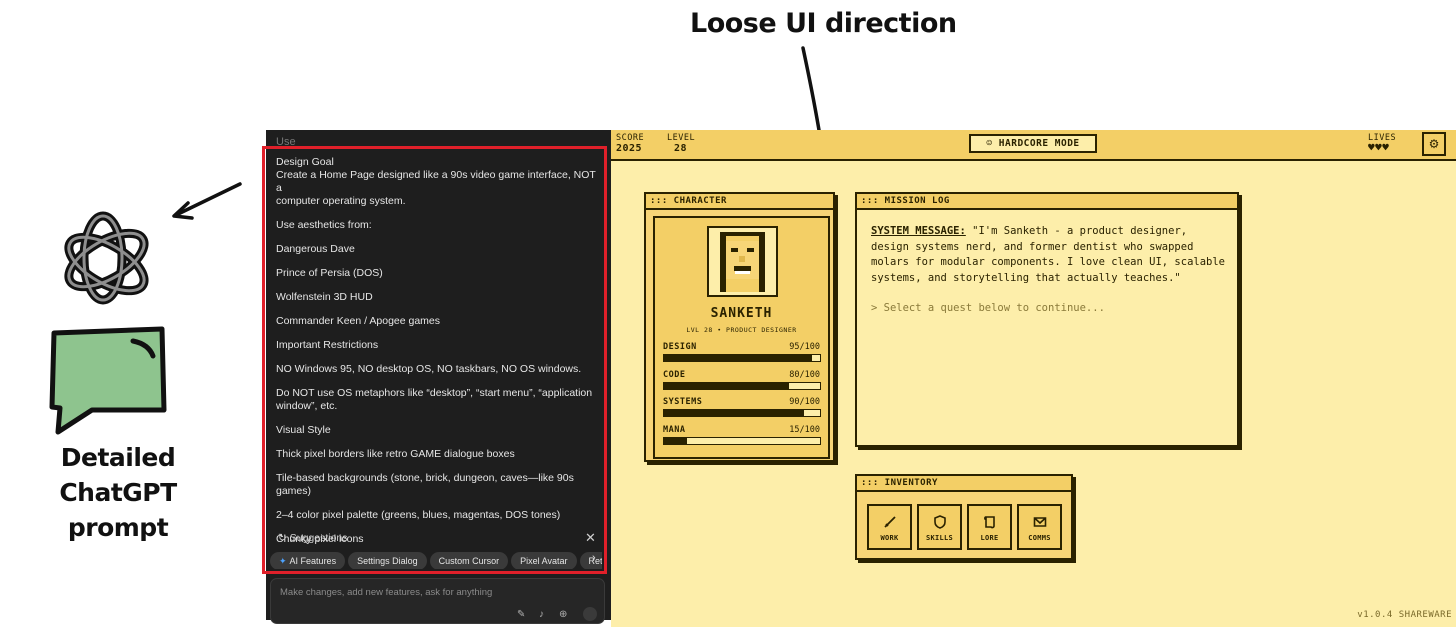  What do you see at coordinates (118, 527) in the screenshot?
I see `caption-line-2: prompt` at bounding box center [118, 527].